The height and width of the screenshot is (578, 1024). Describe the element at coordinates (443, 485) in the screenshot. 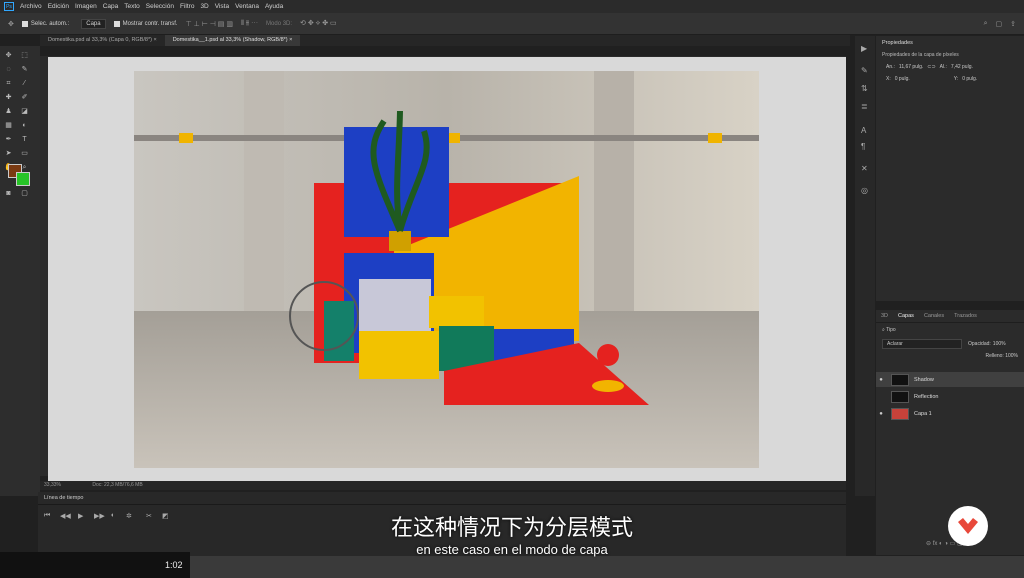

I see `status-bar: 33,33% Doc: 22,3 MB/76,6 MB` at that location.